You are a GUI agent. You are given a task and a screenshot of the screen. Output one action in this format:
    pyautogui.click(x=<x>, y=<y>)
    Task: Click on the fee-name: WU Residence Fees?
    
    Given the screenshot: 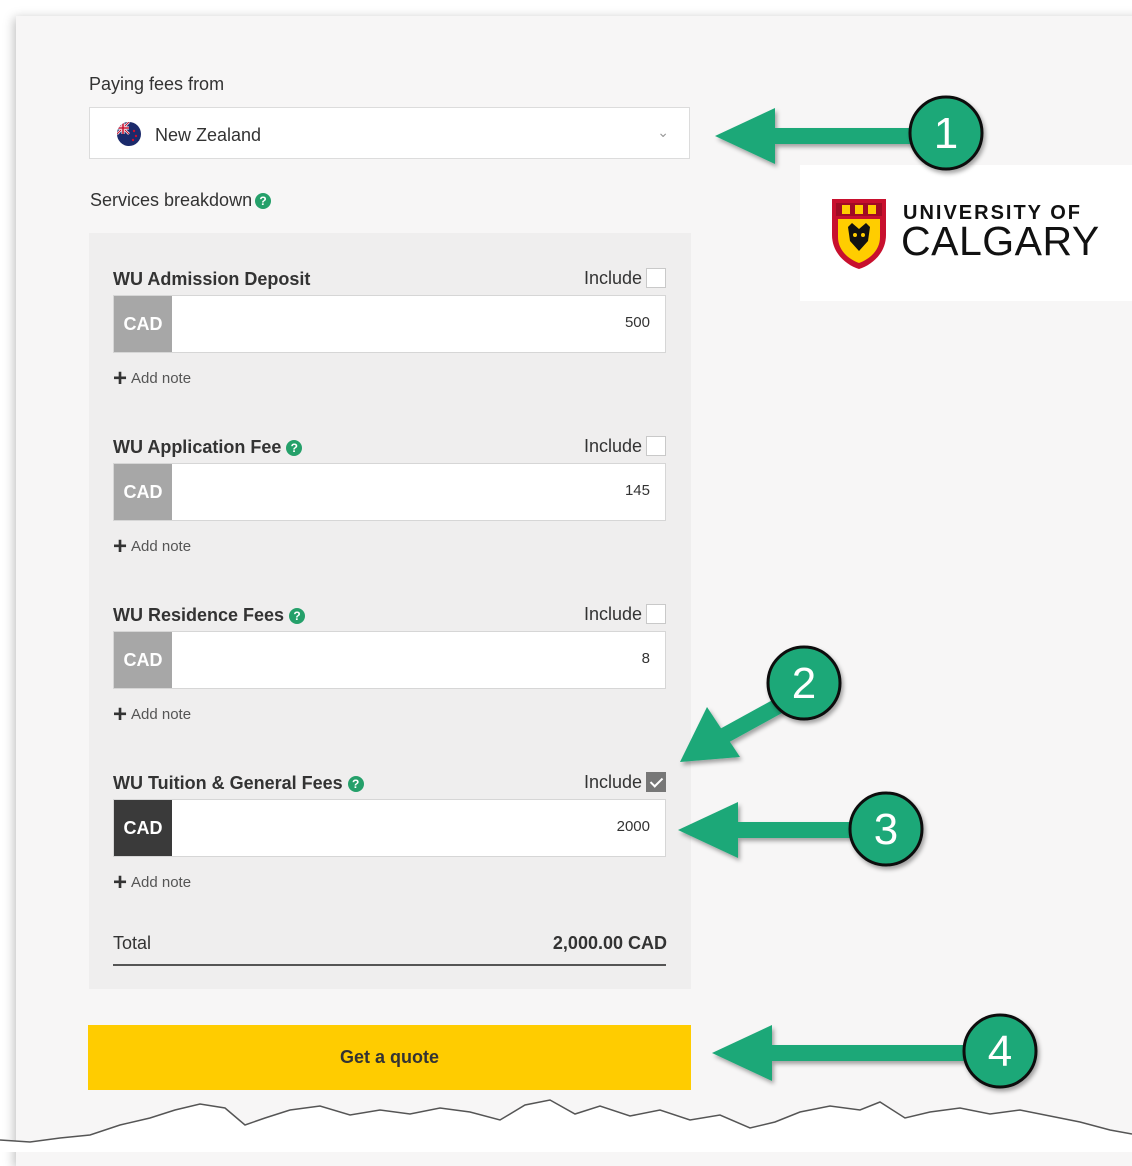 What is the action you would take?
    pyautogui.click(x=209, y=615)
    